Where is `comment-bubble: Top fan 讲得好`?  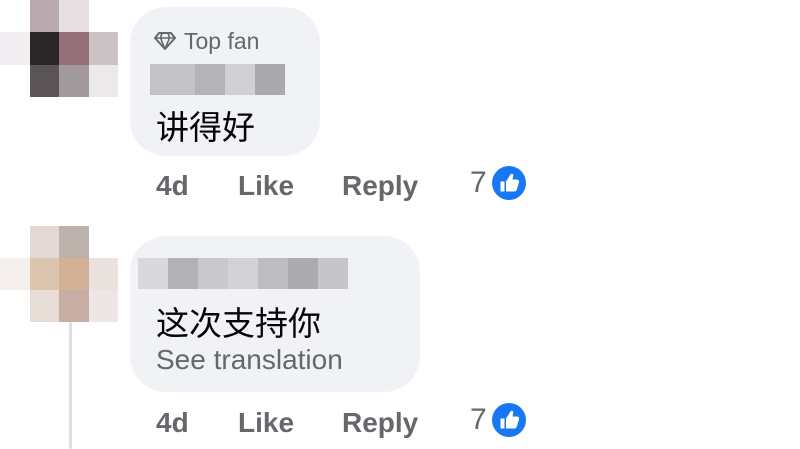
comment-bubble: Top fan 讲得好 is located at coordinates (225, 81).